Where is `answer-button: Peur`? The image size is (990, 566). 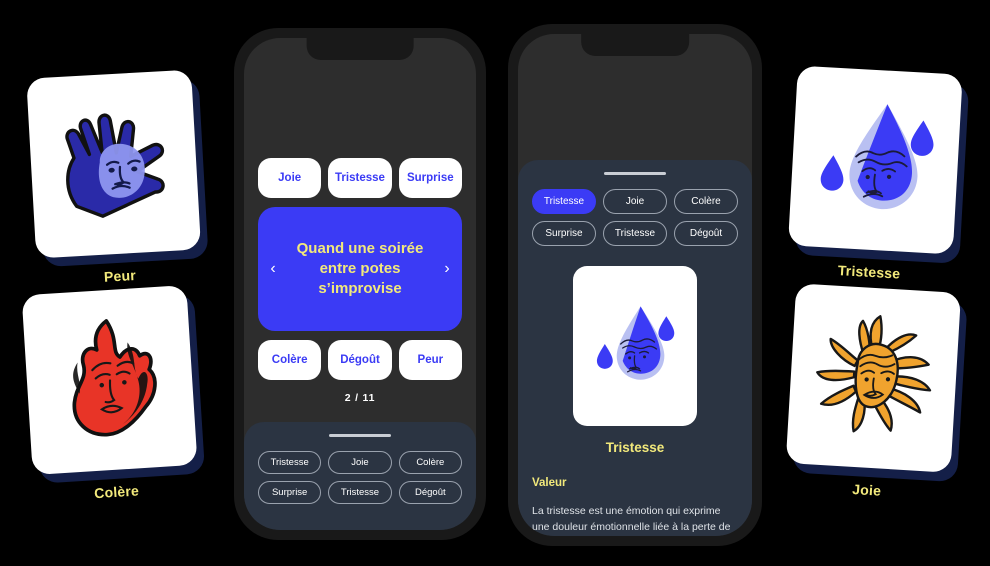
answer-button: Peur is located at coordinates (430, 360).